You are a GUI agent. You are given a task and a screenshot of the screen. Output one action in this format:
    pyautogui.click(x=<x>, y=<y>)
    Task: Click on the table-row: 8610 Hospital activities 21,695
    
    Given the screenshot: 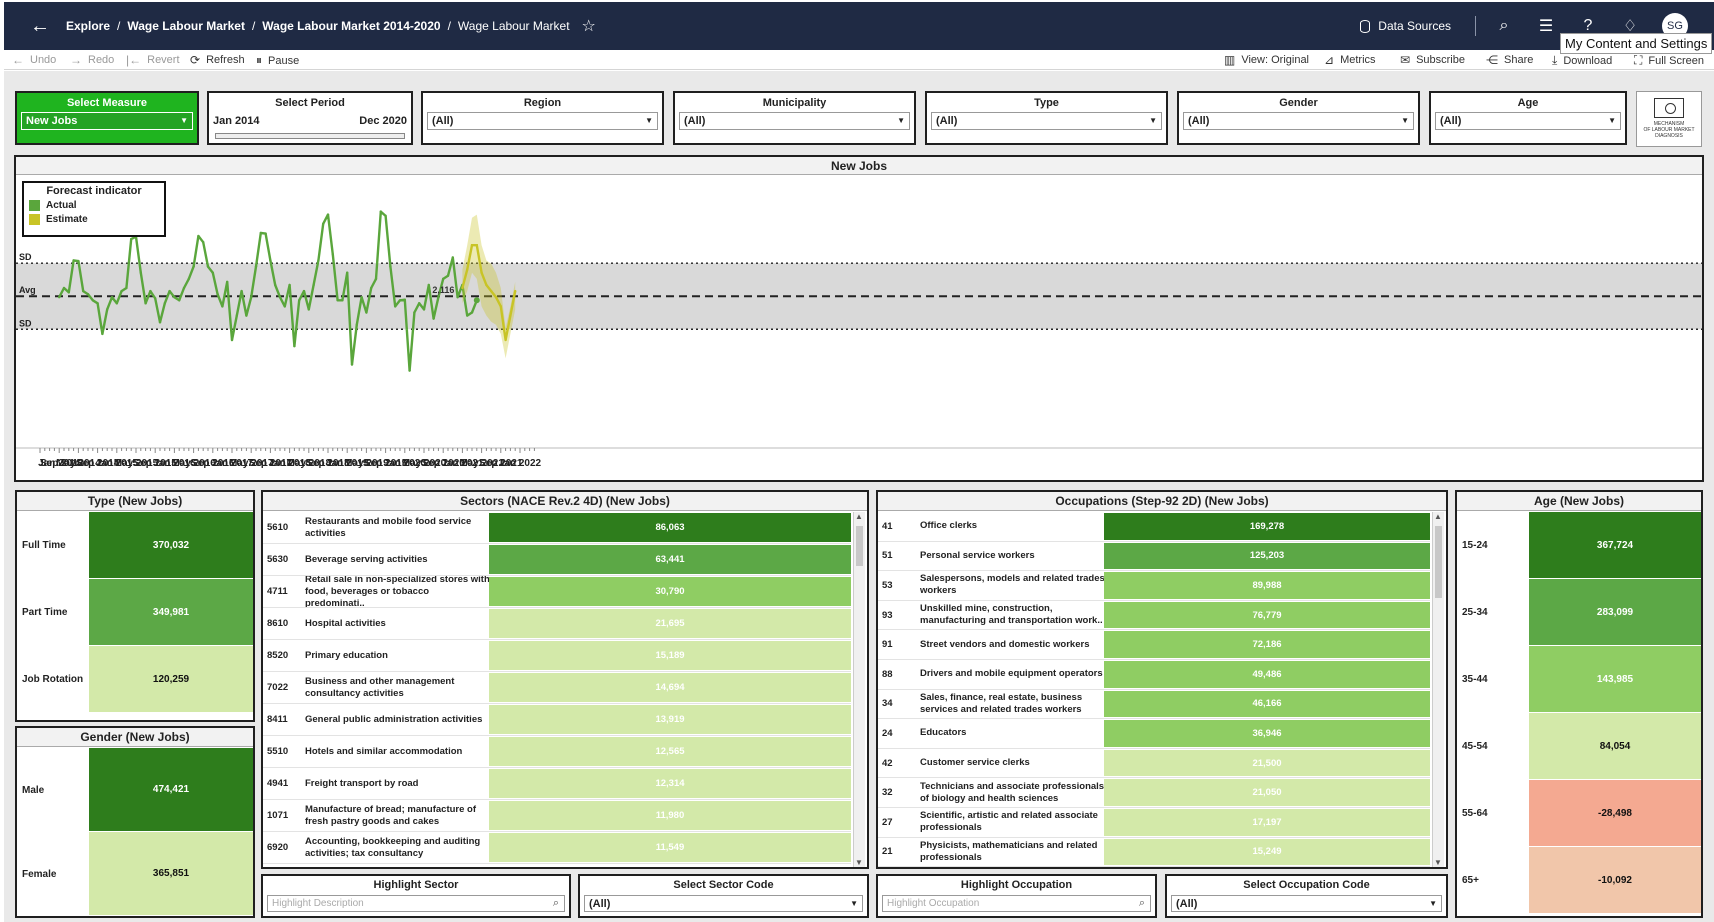 What is the action you would take?
    pyautogui.click(x=557, y=624)
    